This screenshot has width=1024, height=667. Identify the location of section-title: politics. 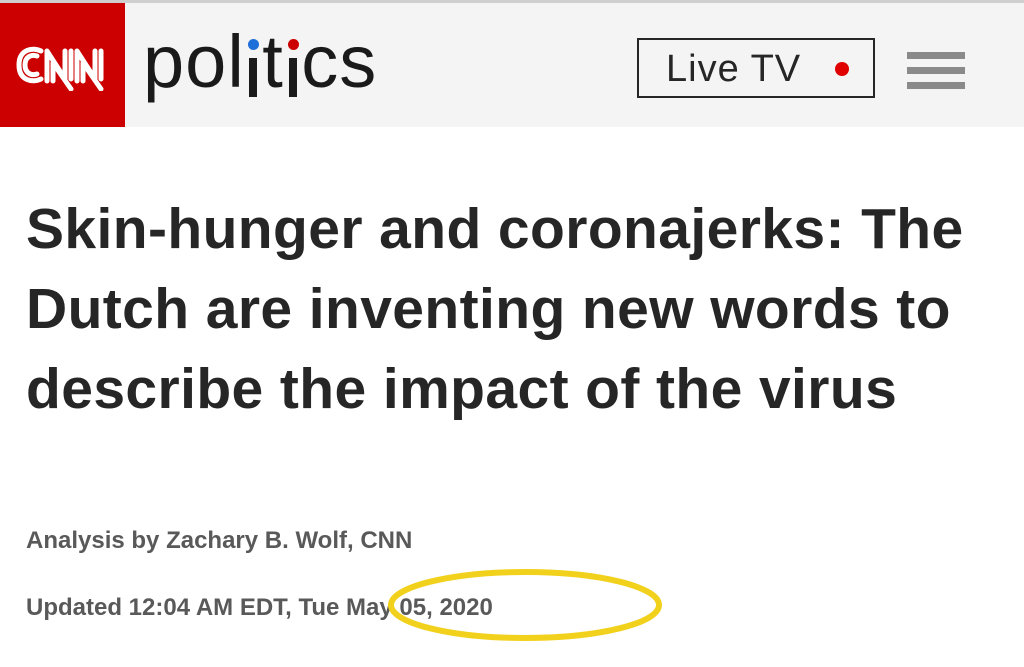
(260, 62).